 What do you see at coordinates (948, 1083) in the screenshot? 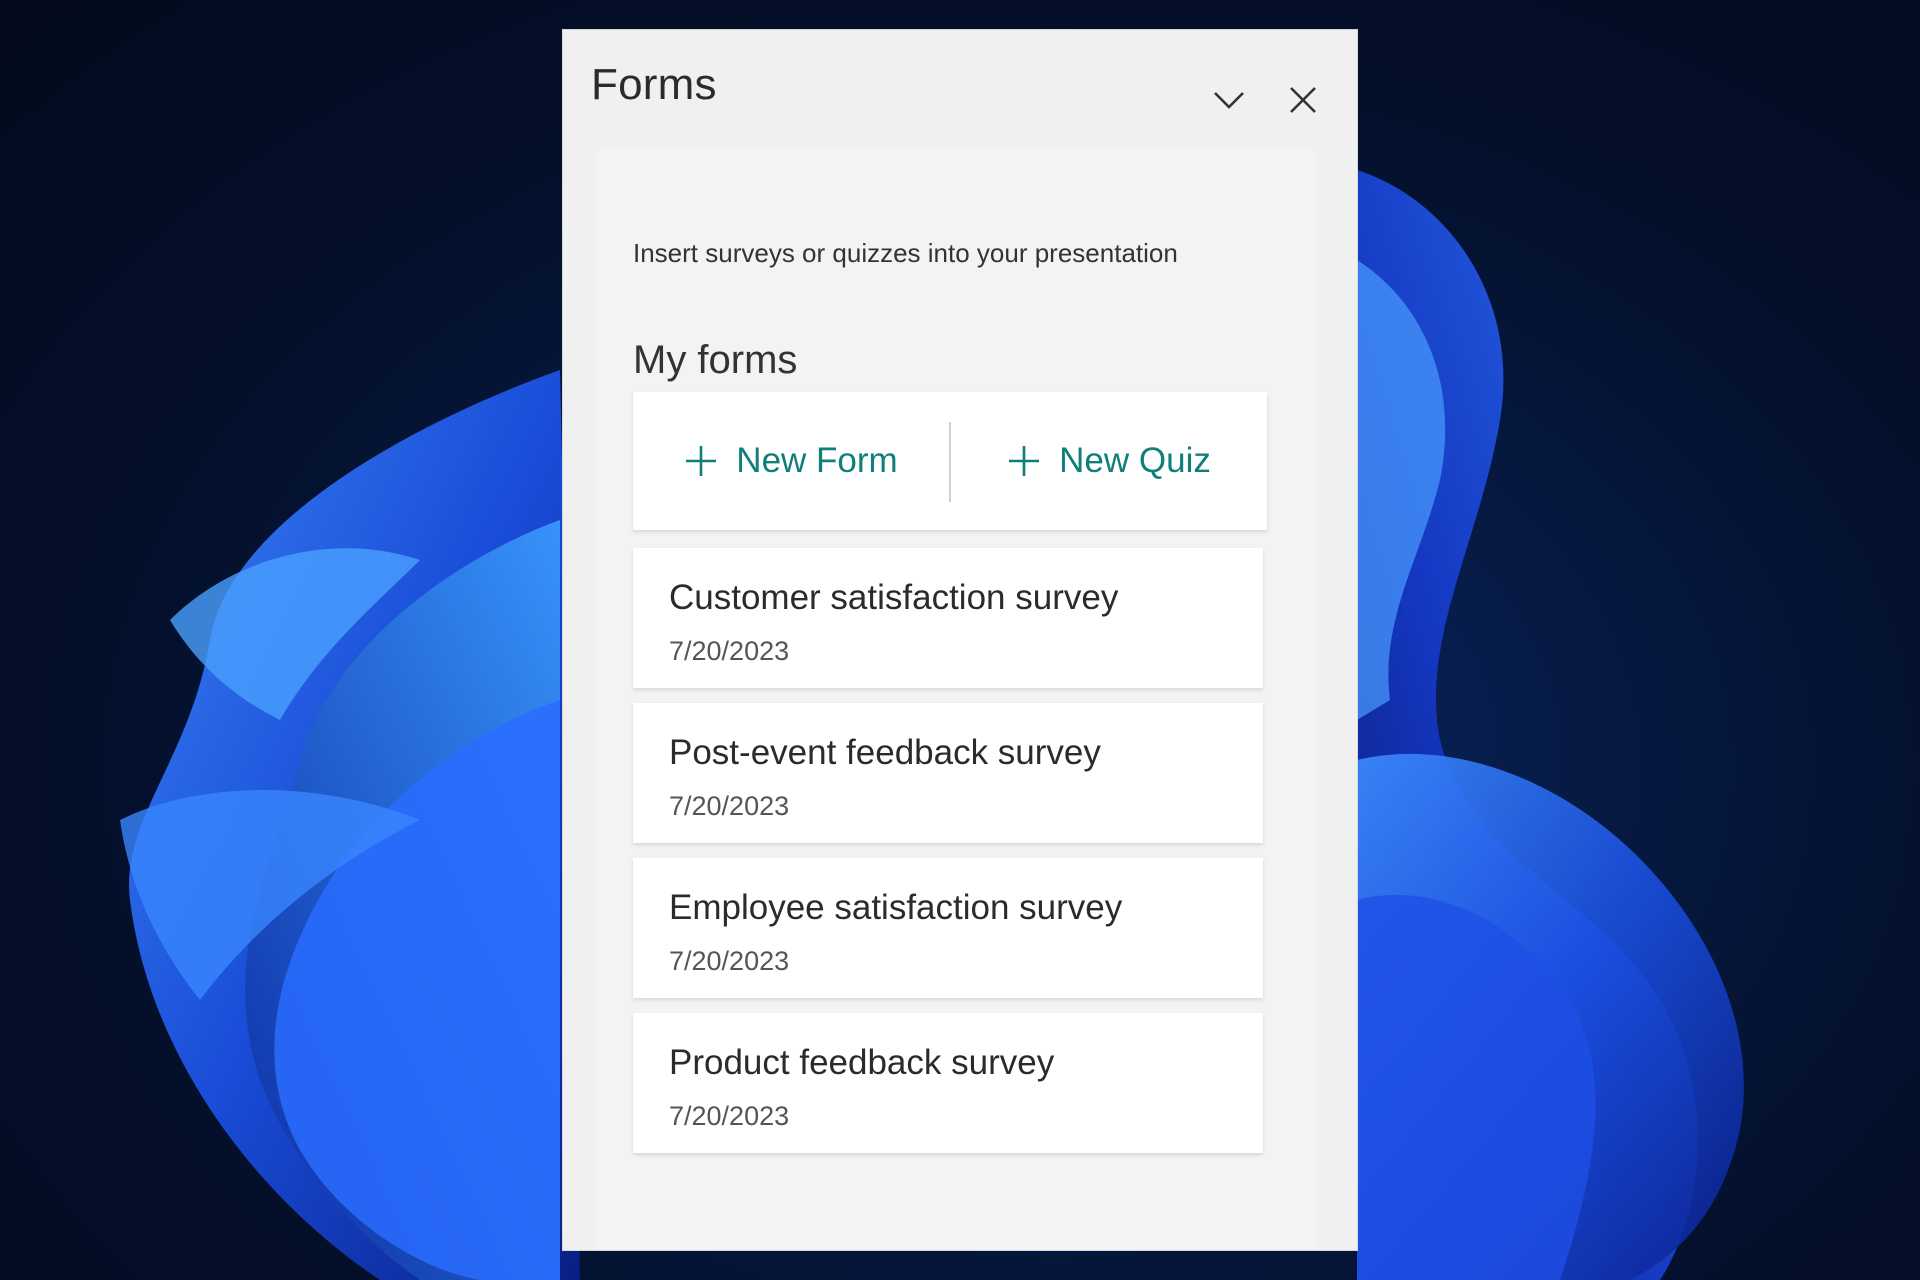
I see `form-card: Product feedback survey 7/20/2023` at bounding box center [948, 1083].